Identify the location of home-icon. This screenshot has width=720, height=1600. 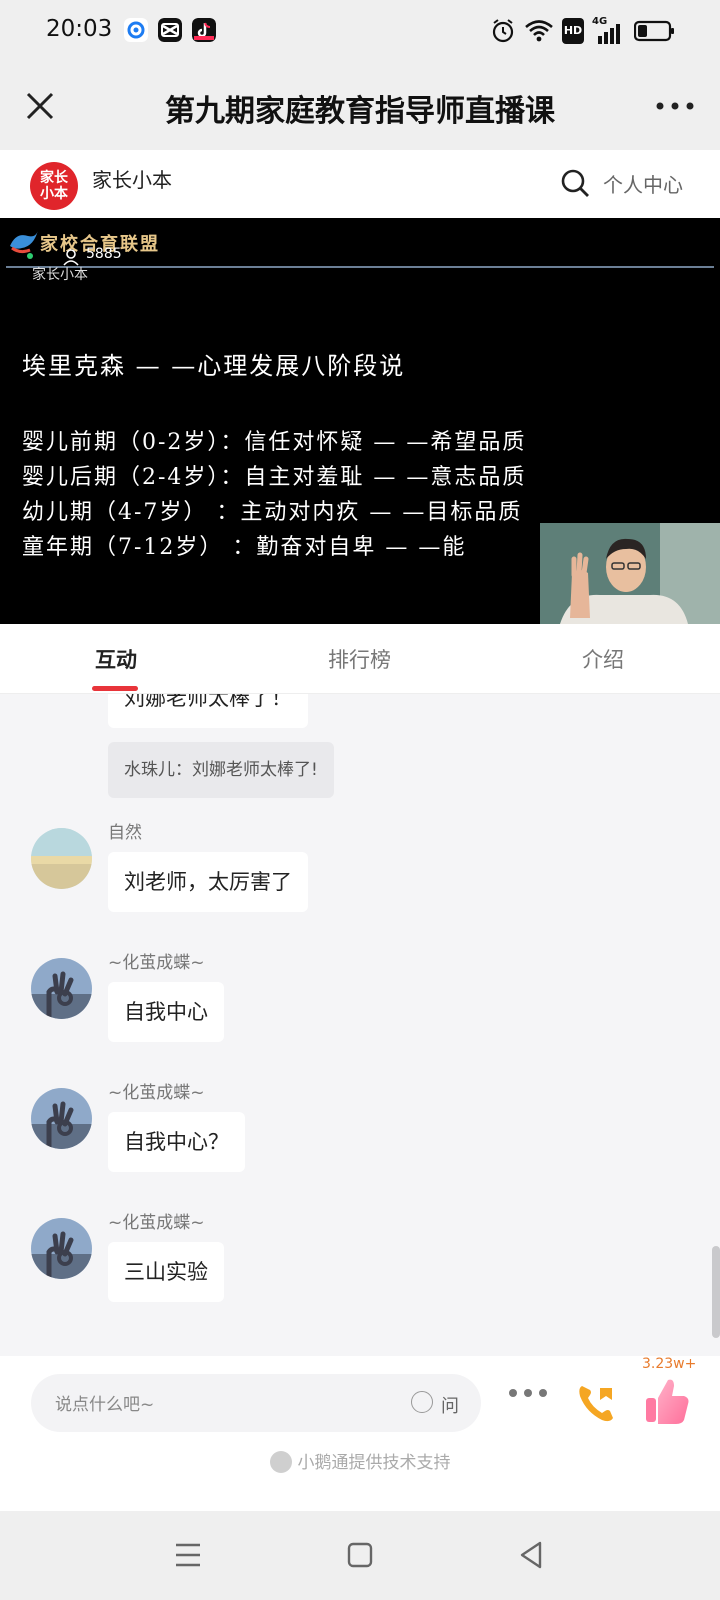
(360, 1555).